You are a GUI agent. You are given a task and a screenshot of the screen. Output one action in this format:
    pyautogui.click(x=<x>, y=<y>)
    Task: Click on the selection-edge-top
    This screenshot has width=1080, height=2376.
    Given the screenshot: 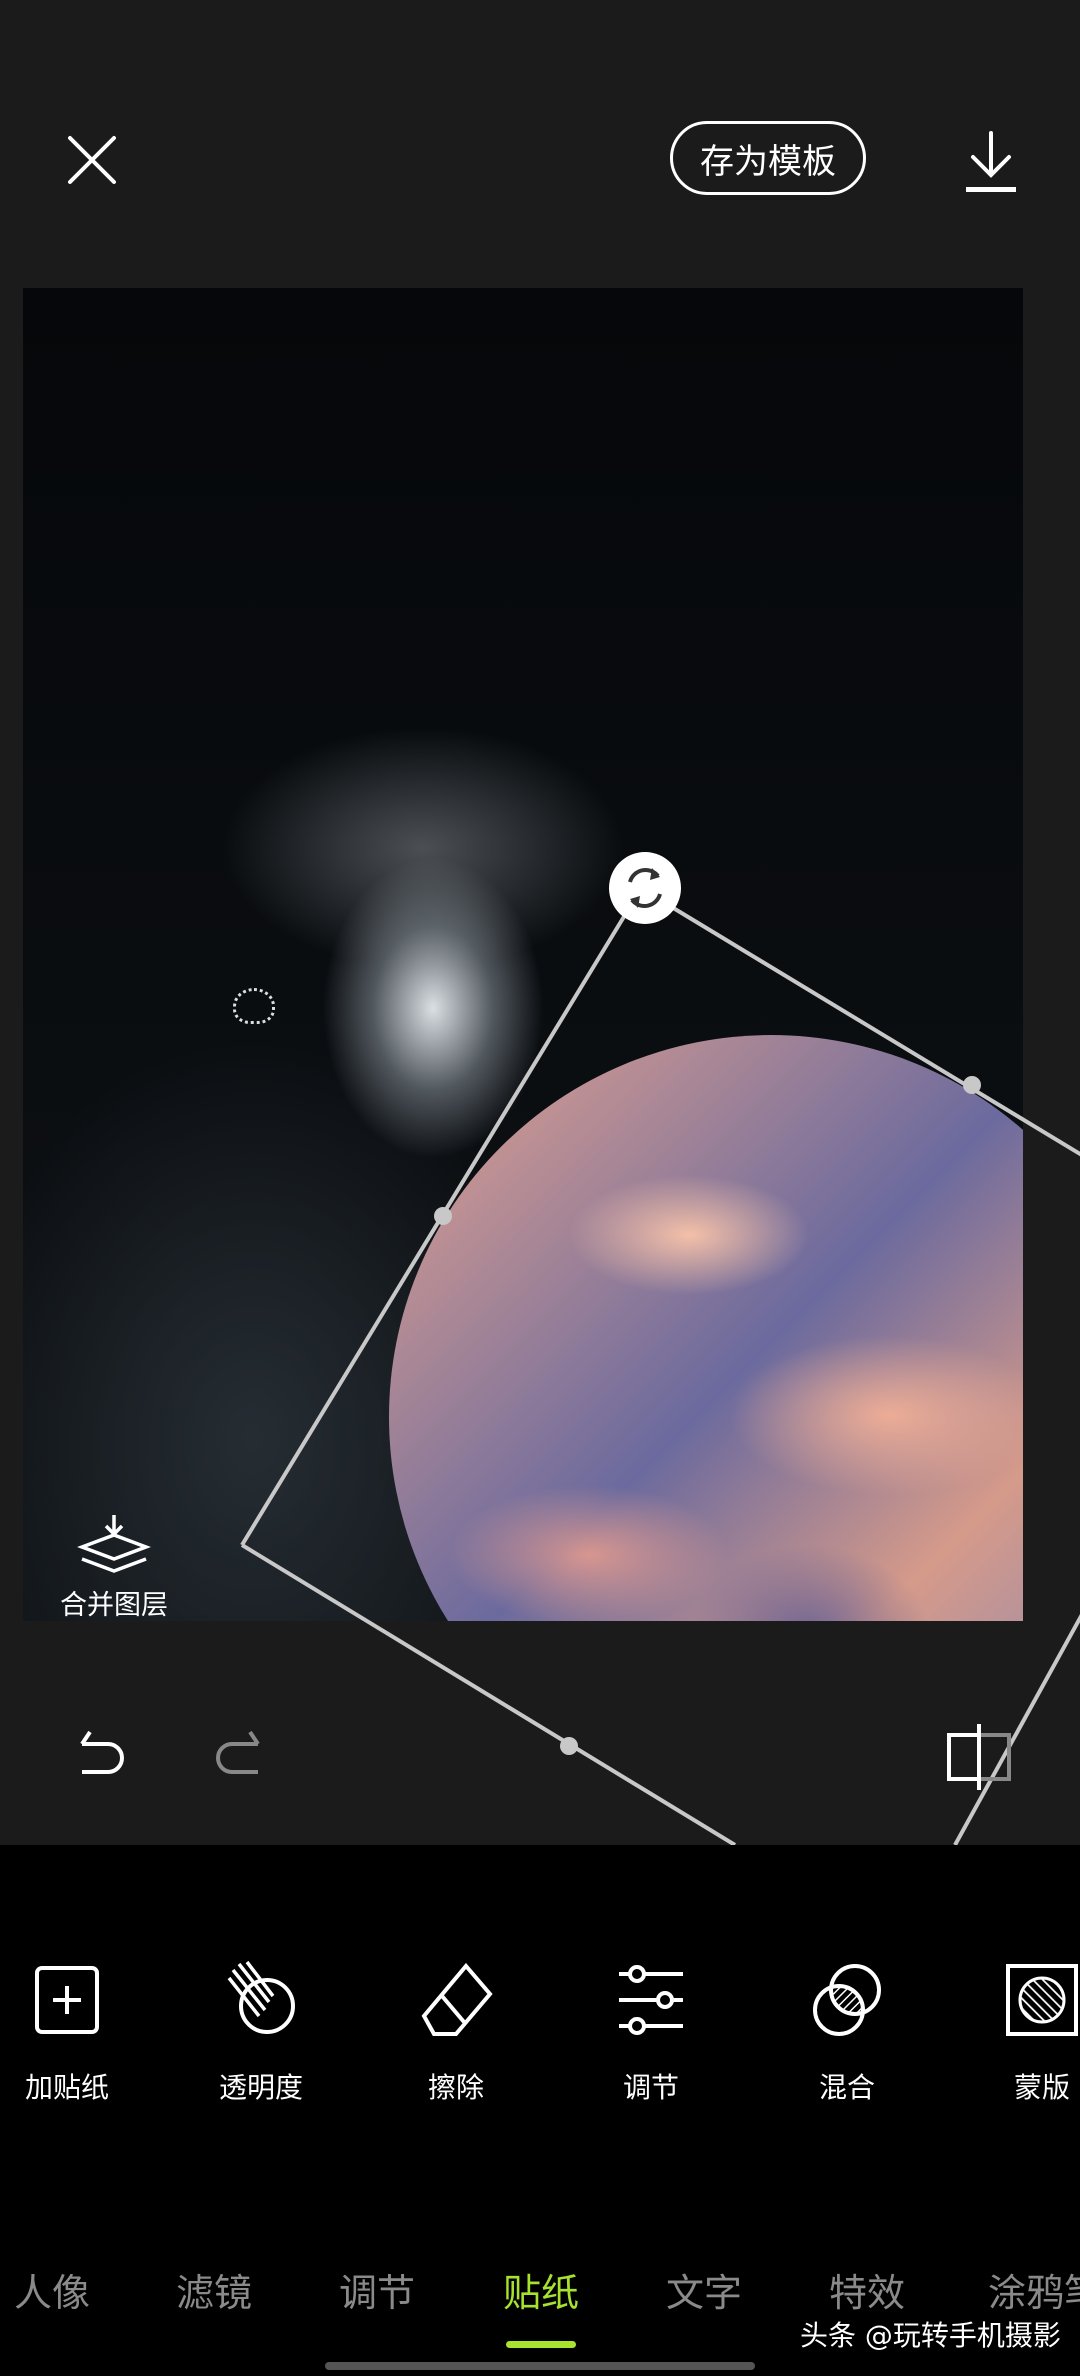 What is the action you would take?
    pyautogui.click(x=874, y=1030)
    